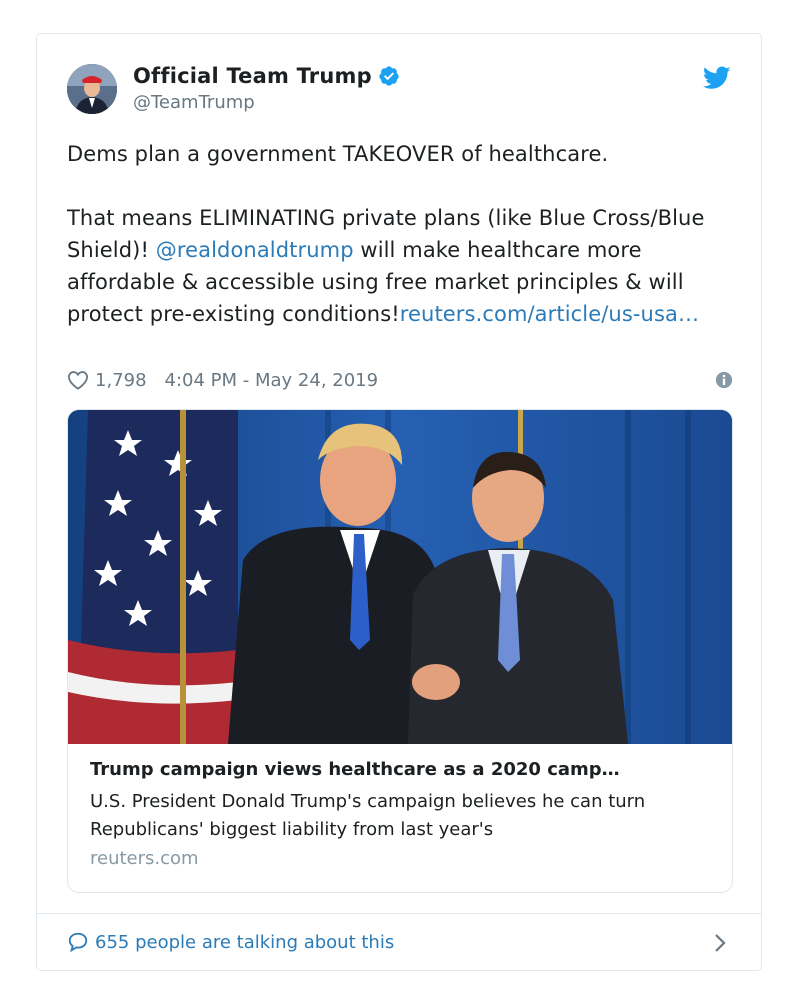 This screenshot has height=1005, width=799. I want to click on heart-icon, so click(78, 380).